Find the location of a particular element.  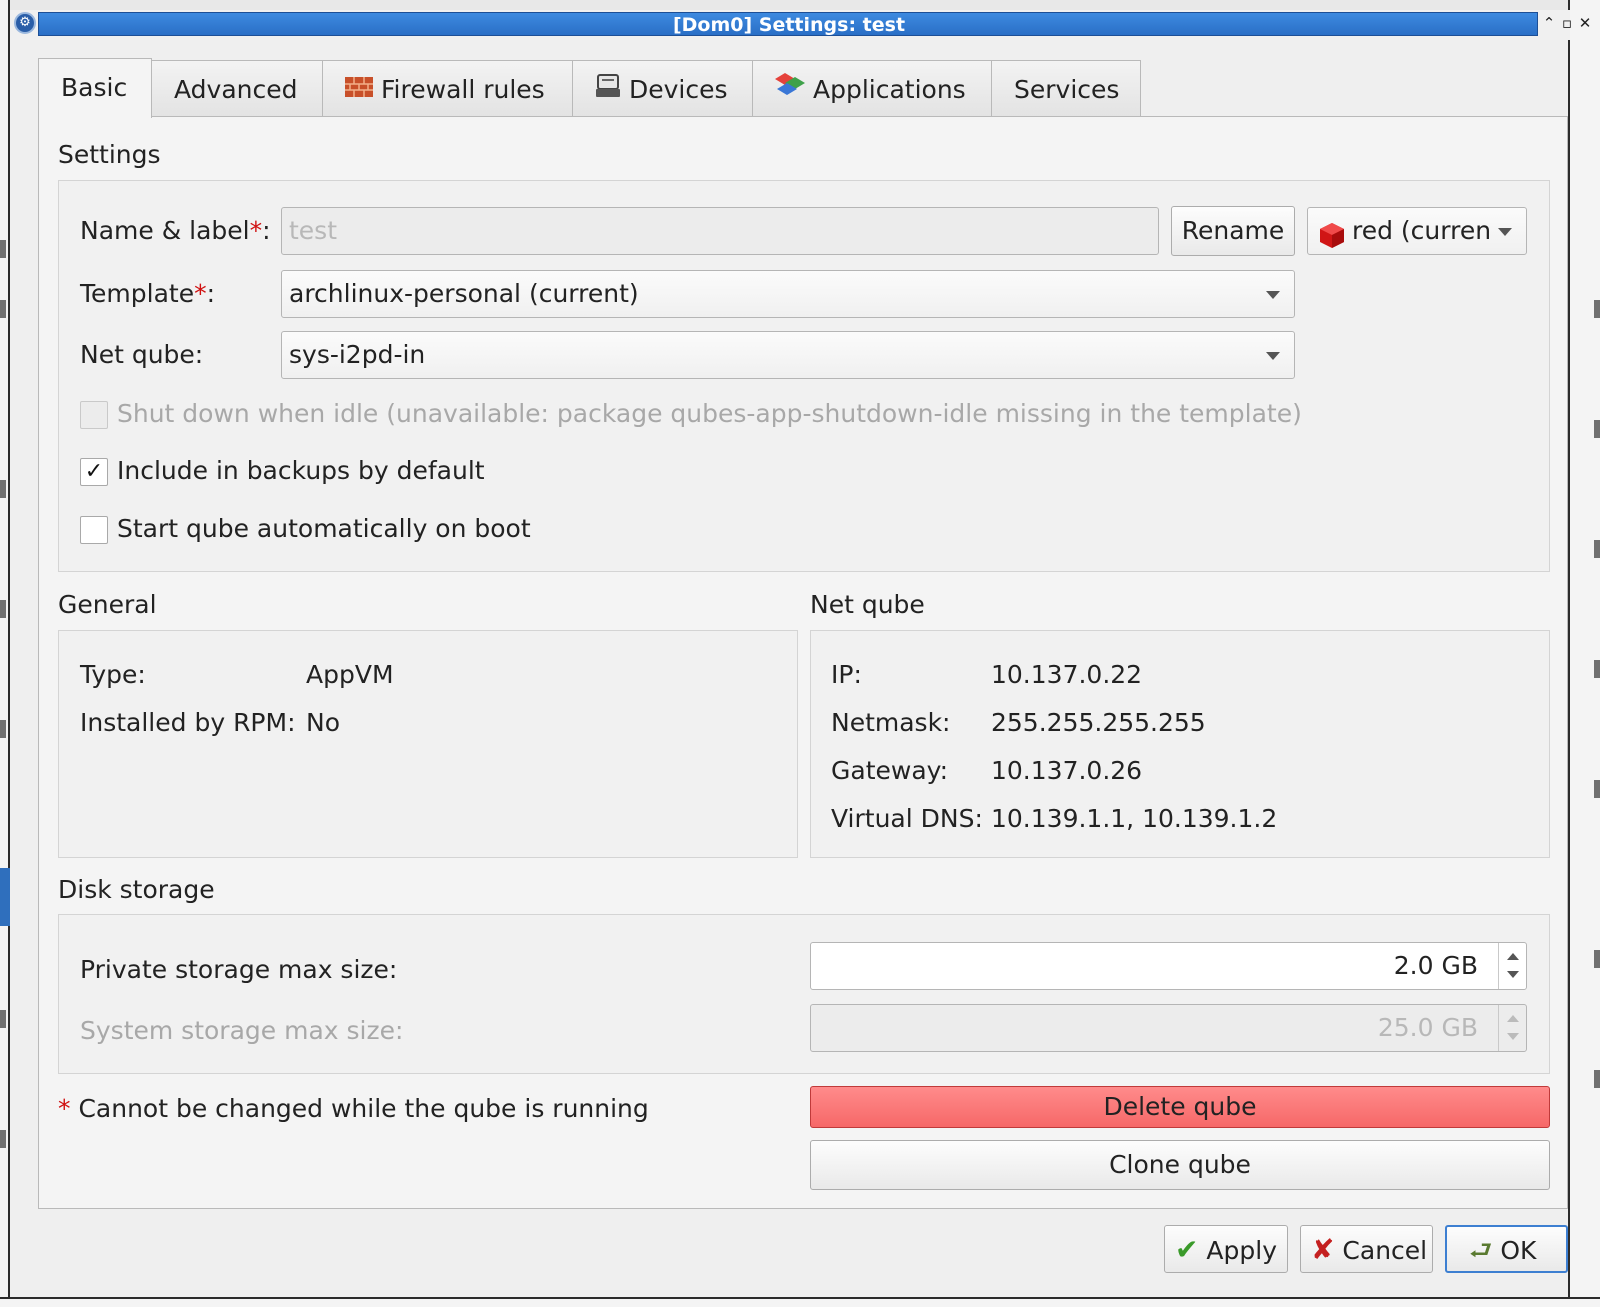

shutdown-idle-checkbox is located at coordinates (94, 415).